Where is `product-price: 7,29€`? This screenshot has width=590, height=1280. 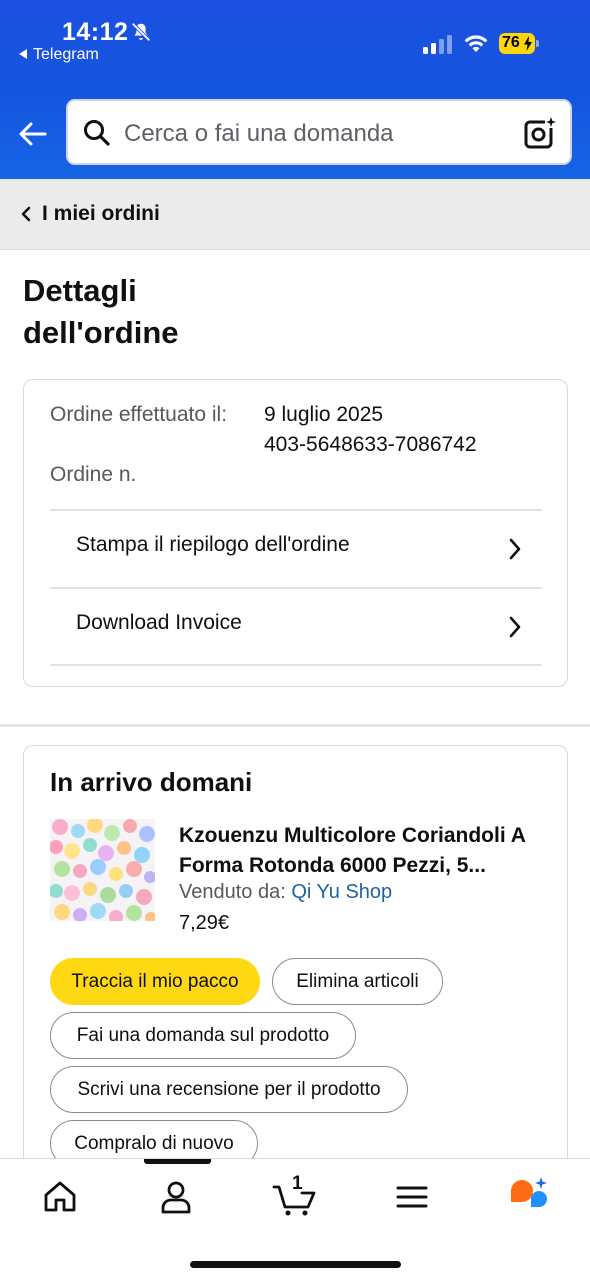 product-price: 7,29€ is located at coordinates (204, 923).